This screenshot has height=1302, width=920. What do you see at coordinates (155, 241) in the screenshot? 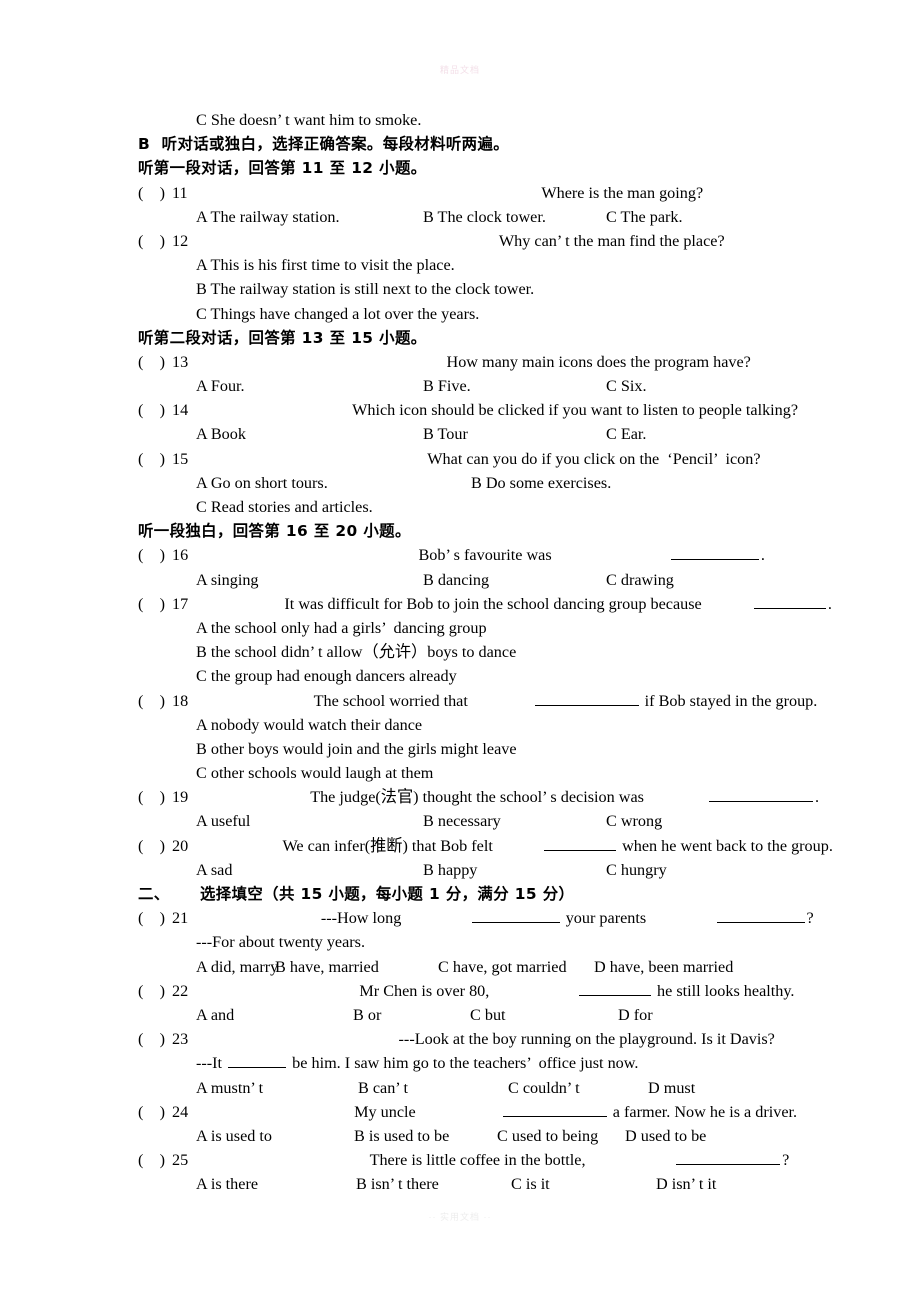
I see `answer-bracket-12: ( )` at bounding box center [155, 241].